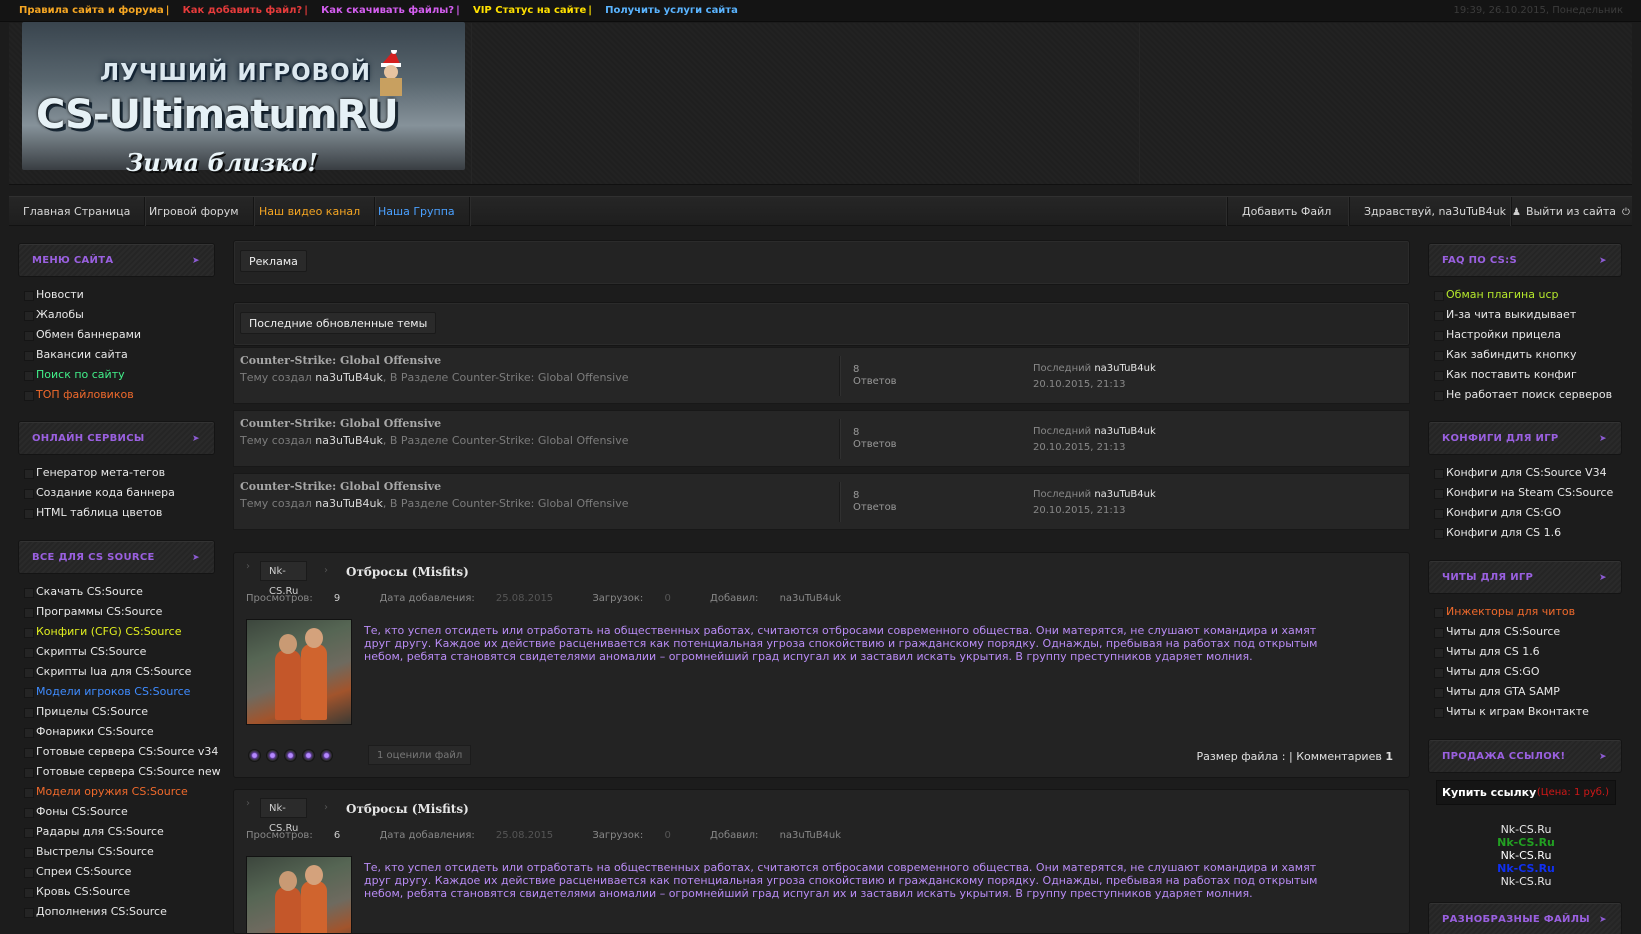  Describe the element at coordinates (116, 692) in the screenshot. I see `menu-item-player-models: Модели игроков CS:Source` at that location.